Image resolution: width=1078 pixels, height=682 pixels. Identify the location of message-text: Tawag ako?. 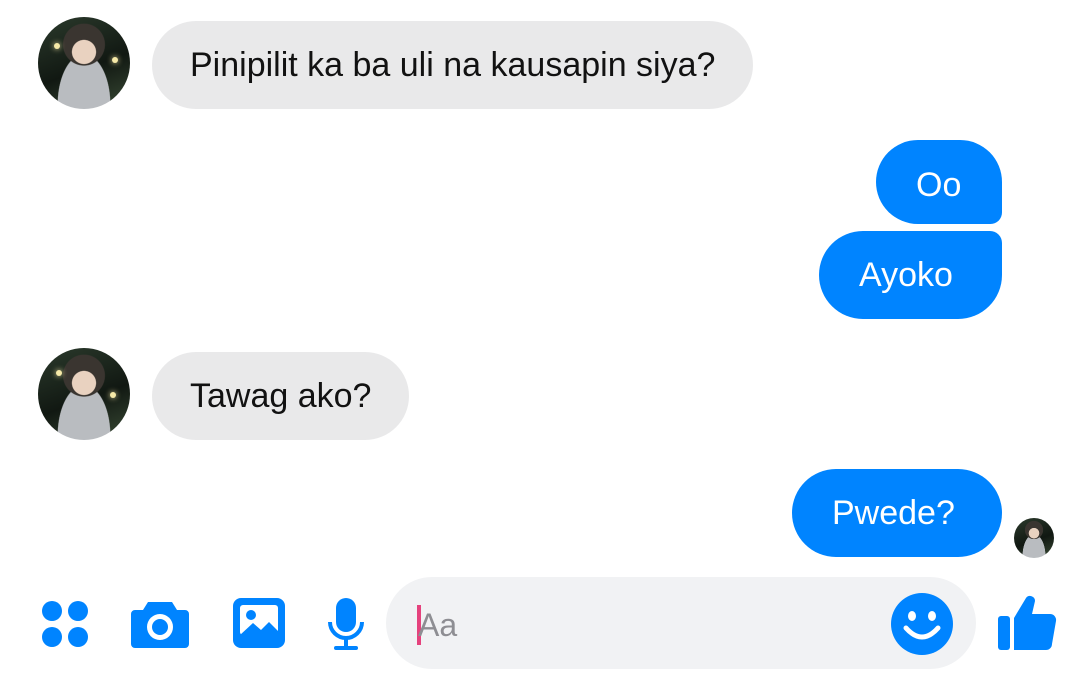
(281, 396).